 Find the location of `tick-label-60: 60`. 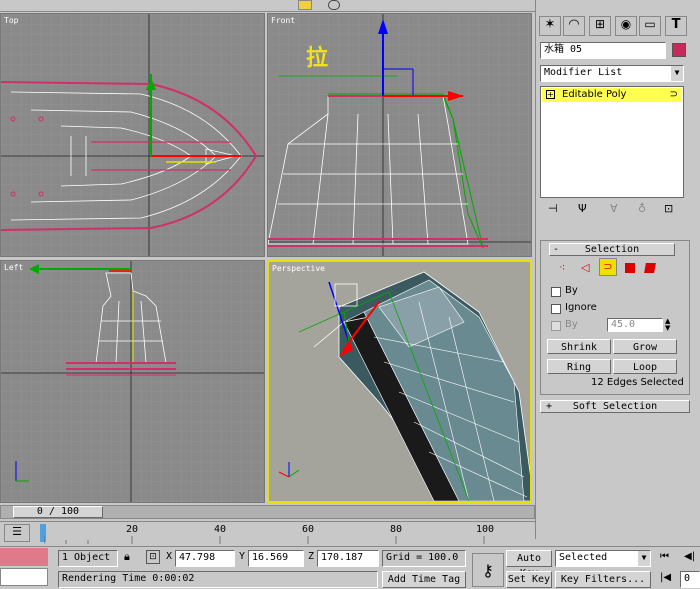

tick-label-60: 60 is located at coordinates (308, 529).